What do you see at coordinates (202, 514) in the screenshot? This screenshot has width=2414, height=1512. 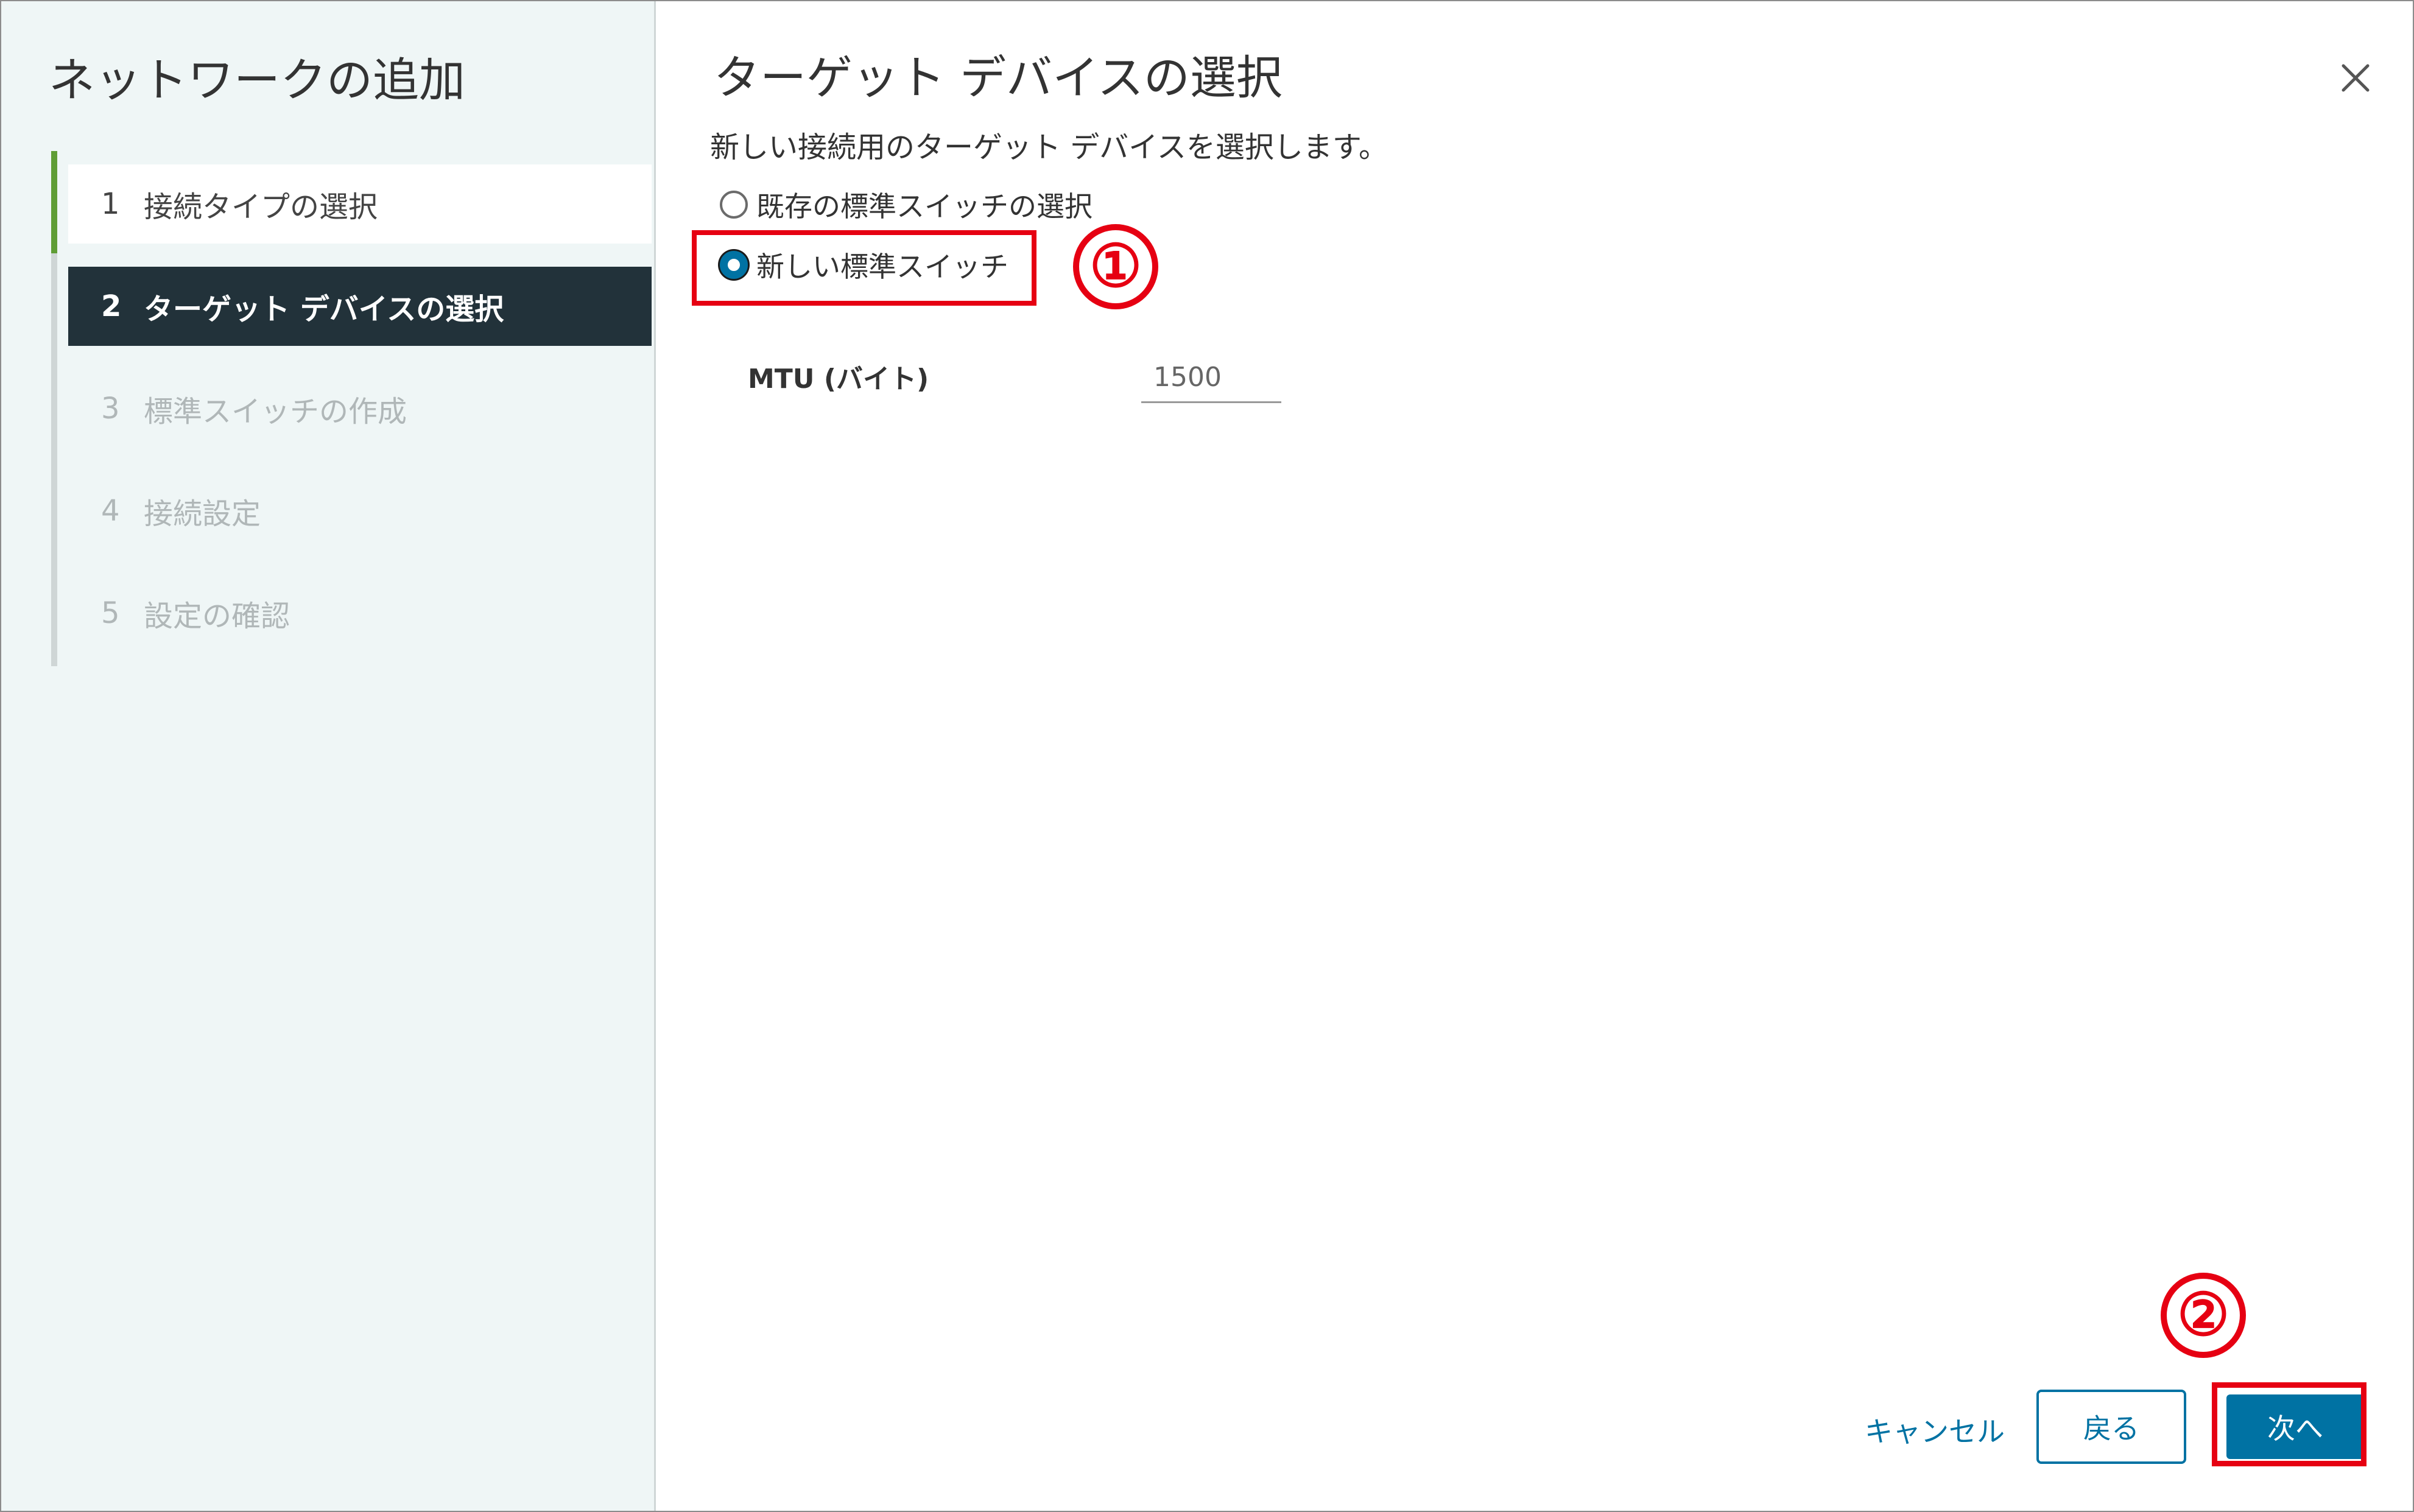 I see `step-label: 接続設定` at bounding box center [202, 514].